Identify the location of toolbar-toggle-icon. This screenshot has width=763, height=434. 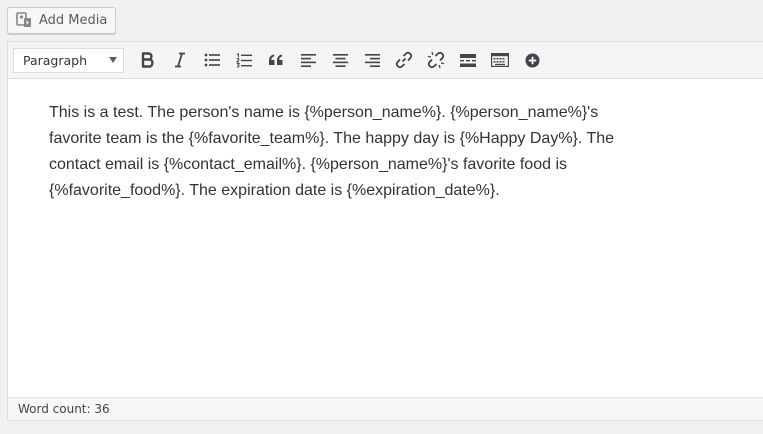
(500, 60).